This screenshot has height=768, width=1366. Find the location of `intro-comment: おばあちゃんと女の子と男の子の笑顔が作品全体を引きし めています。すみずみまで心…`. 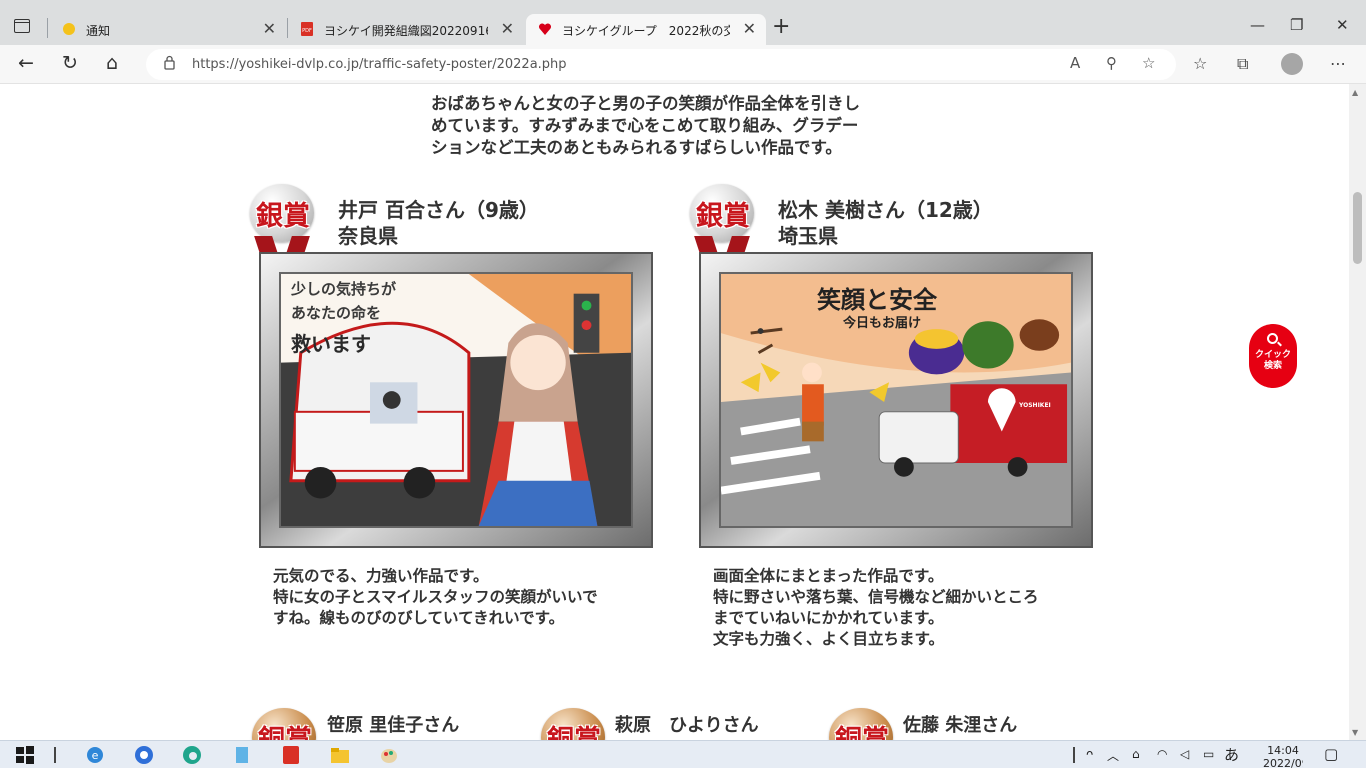

intro-comment: おばあちゃんと女の子と男の子の笑顔が作品全体を引きし めています。すみずみまで心… is located at coordinates (681, 126).